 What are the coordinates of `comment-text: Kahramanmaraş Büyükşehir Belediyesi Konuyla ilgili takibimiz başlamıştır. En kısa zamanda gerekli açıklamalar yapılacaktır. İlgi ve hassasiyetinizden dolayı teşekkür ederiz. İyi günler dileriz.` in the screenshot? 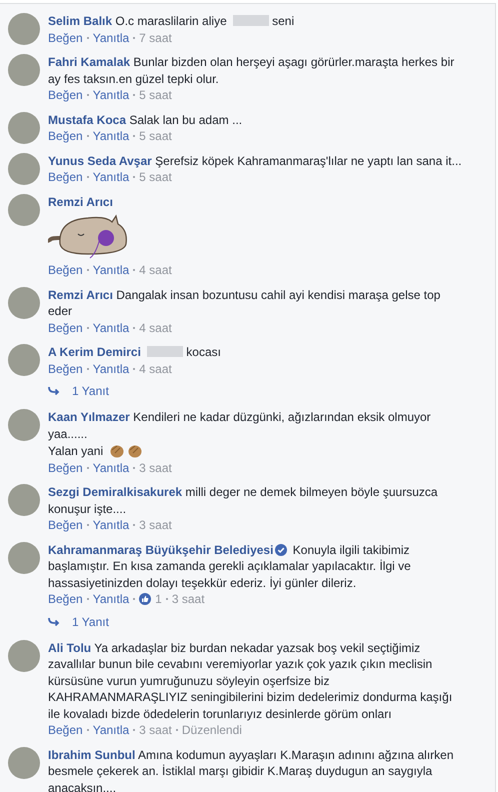 It's located at (230, 566).